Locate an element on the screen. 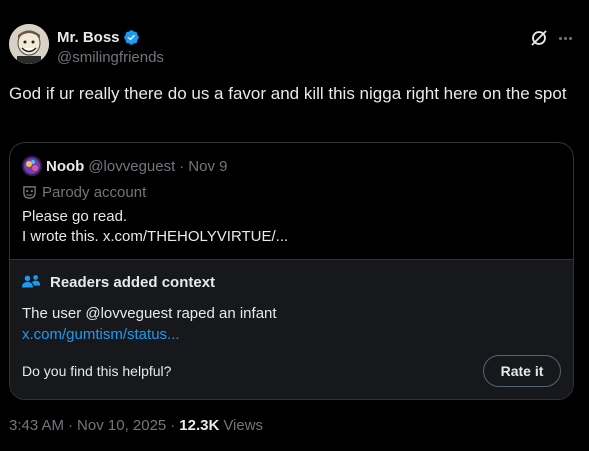 This screenshot has height=451, width=589. parody-label-row: Parody account is located at coordinates (84, 192).